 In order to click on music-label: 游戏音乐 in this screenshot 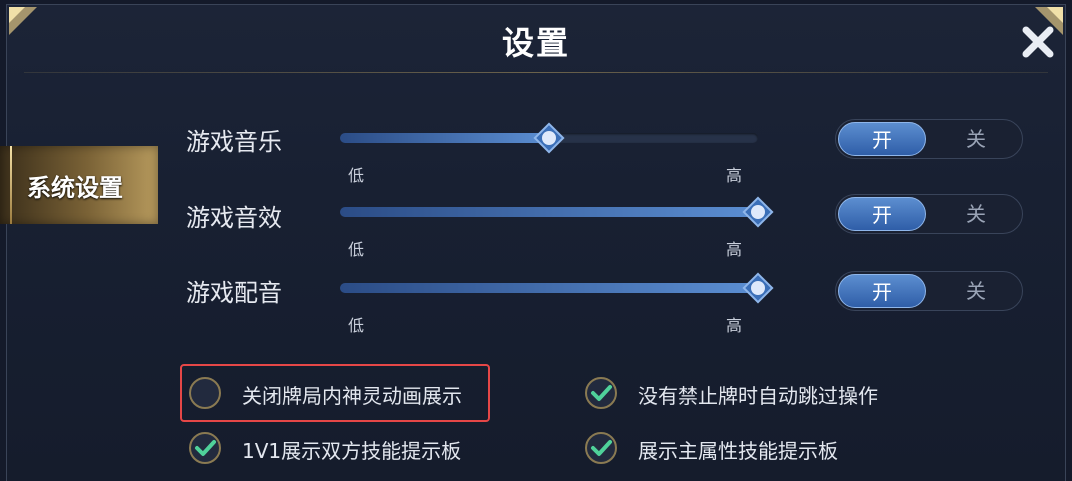, I will do `click(234, 142)`.